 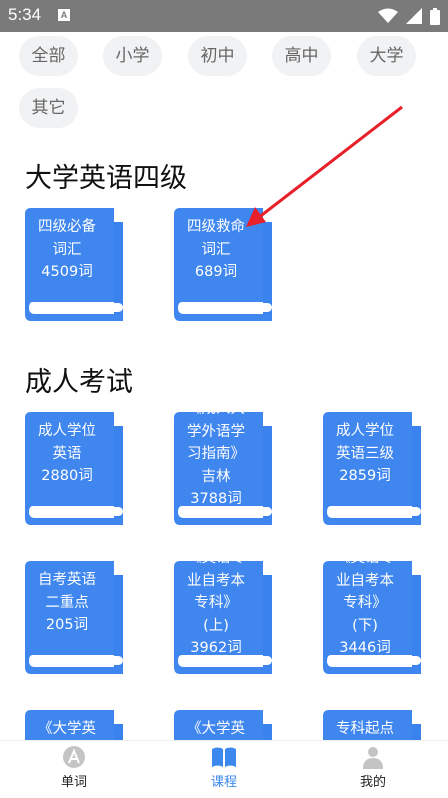 What do you see at coordinates (365, 648) in the screenshot?
I see `book-title-line: 3446词` at bounding box center [365, 648].